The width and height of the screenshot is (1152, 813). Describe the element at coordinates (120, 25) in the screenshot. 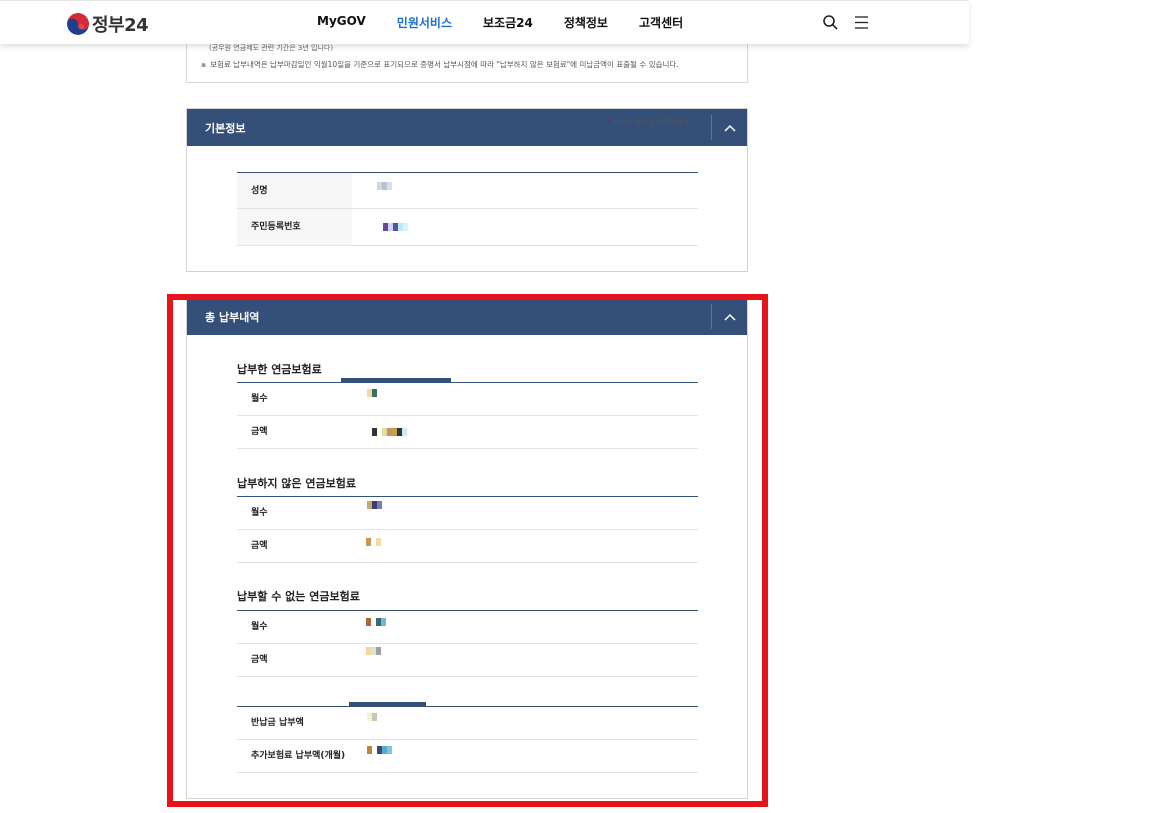

I see `logo-text: 정부24` at that location.